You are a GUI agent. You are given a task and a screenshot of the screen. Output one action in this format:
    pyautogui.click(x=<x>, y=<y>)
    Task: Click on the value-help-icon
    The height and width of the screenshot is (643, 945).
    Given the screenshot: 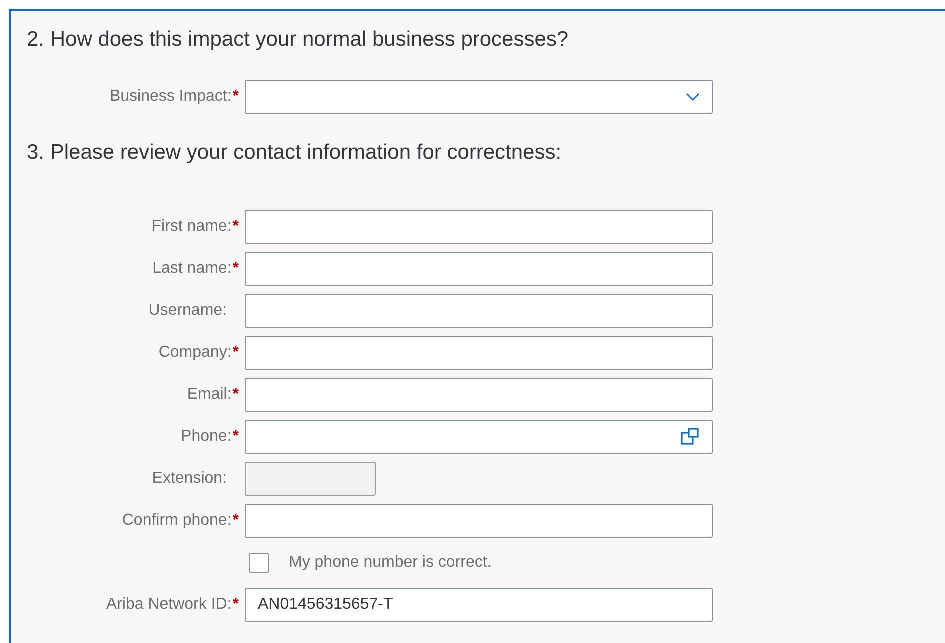 What is the action you would take?
    pyautogui.click(x=690, y=437)
    